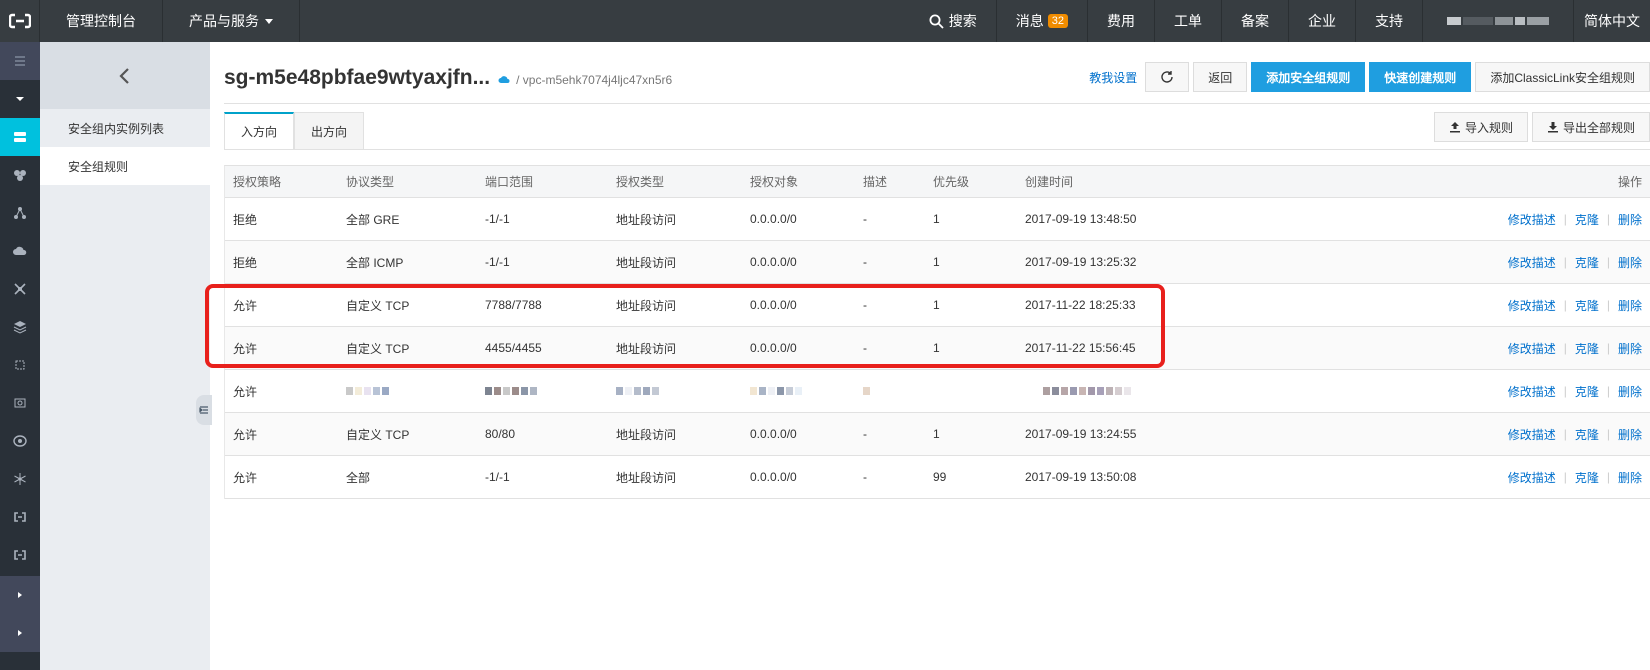 Image resolution: width=1650 pixels, height=670 pixels. What do you see at coordinates (1081, 477) in the screenshot?
I see `cell-created: 2017-09-19 13:50:08` at bounding box center [1081, 477].